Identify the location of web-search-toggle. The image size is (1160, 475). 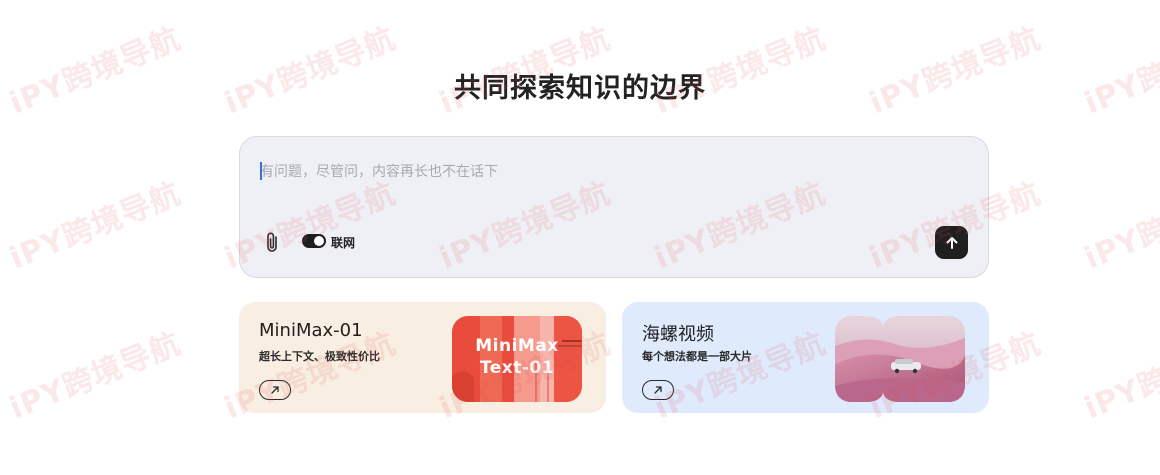
(314, 241).